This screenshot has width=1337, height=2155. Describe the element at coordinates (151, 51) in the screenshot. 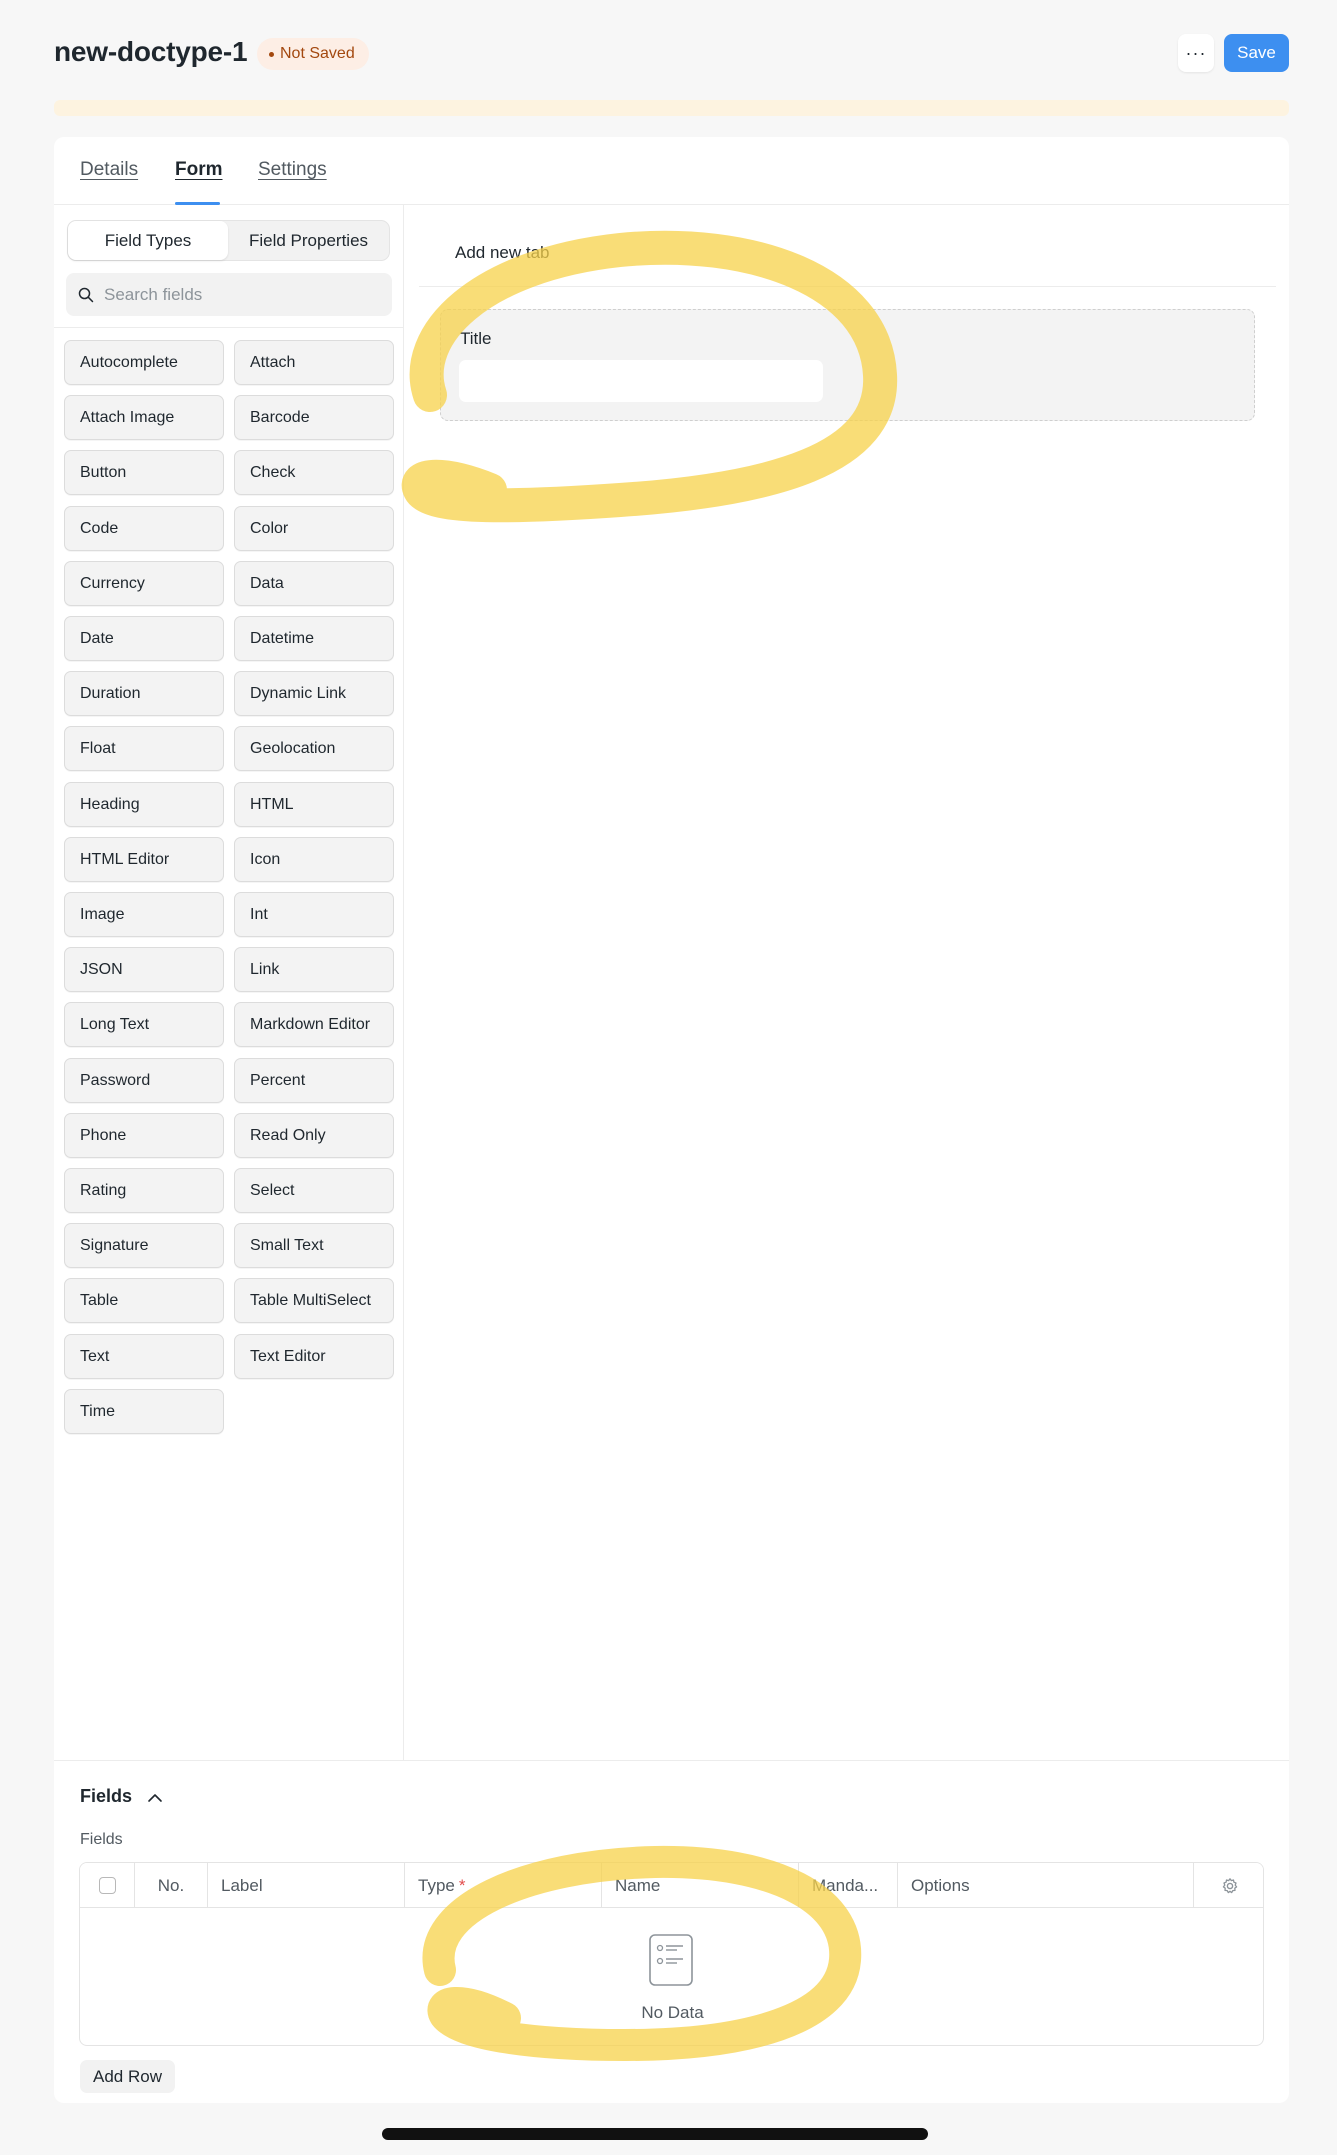

I see `page-title: new-doctype-1` at that location.